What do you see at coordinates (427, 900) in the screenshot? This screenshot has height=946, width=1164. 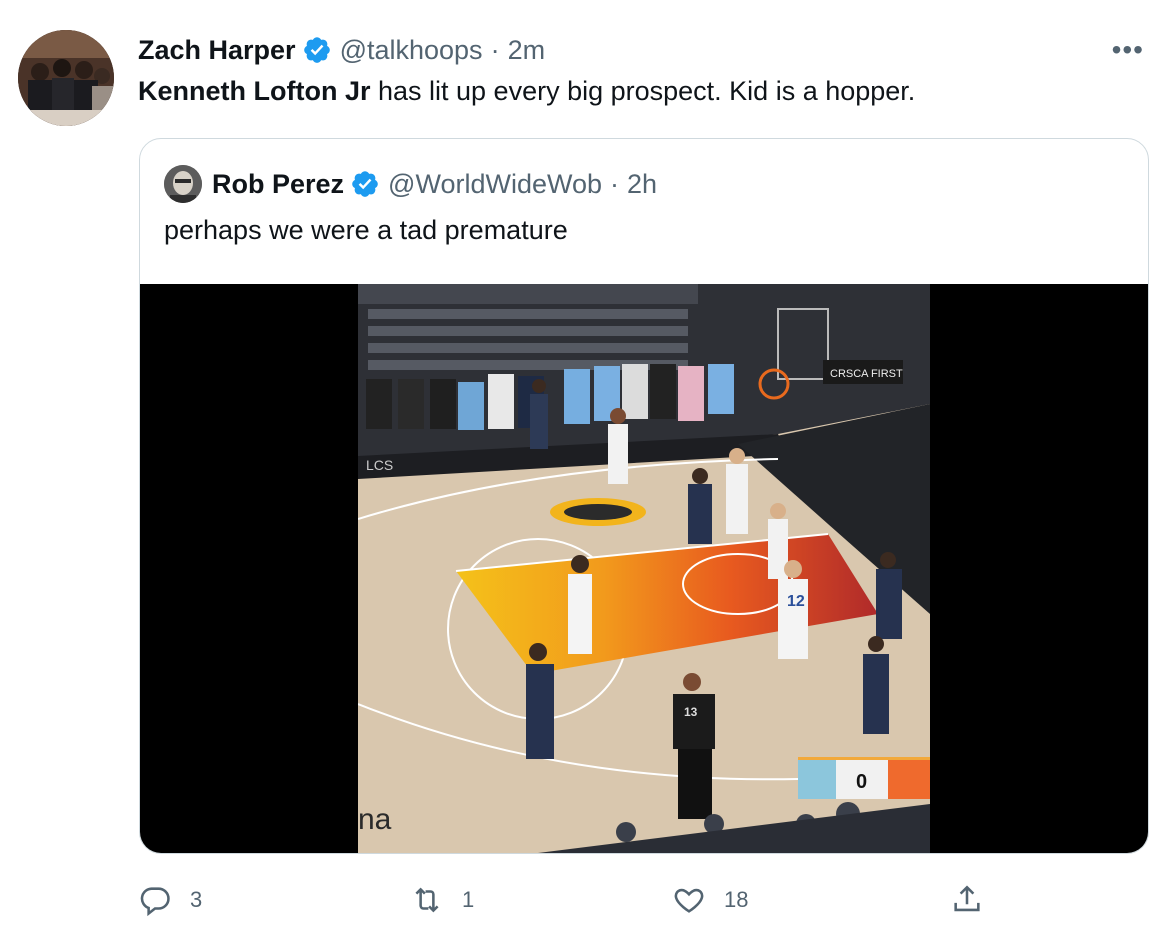 I see `retweet-icon` at bounding box center [427, 900].